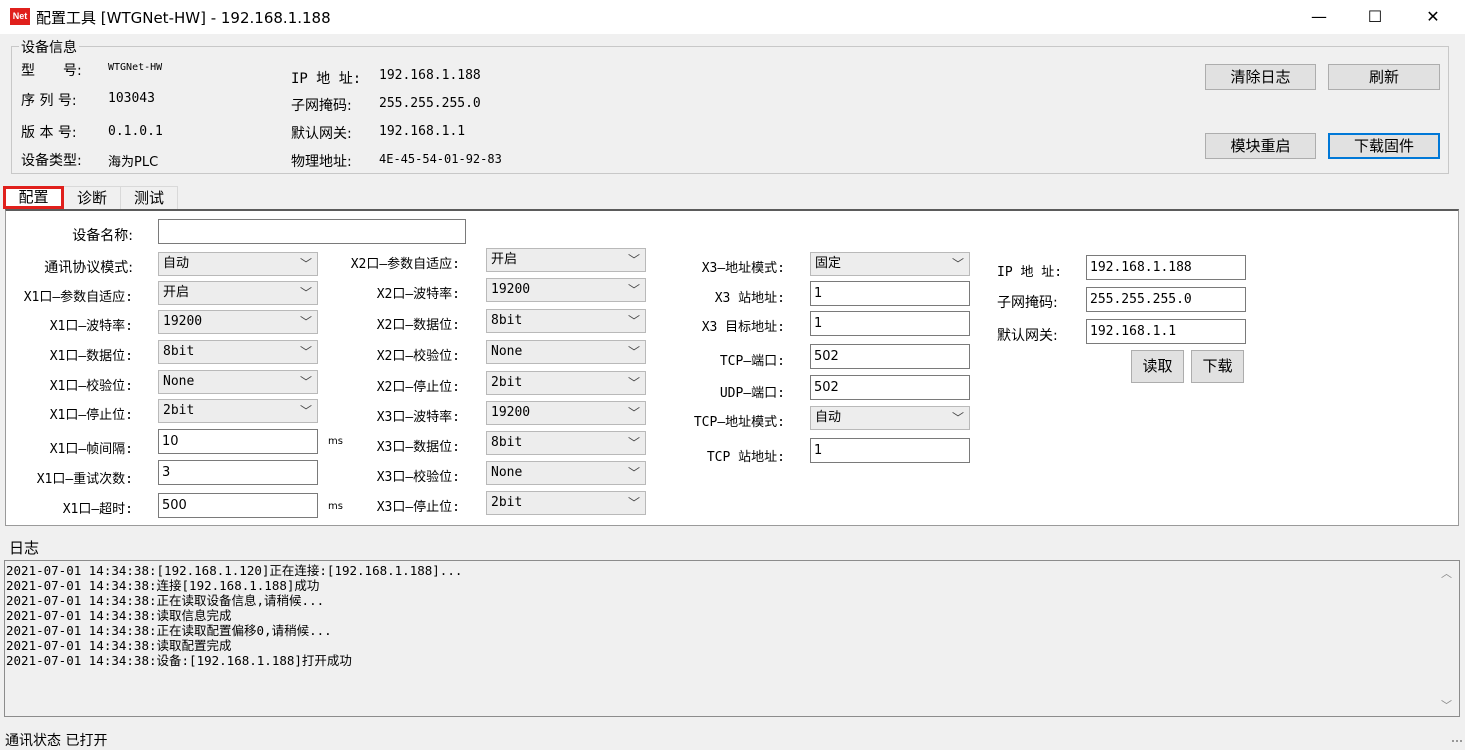 The image size is (1465, 750). Describe the element at coordinates (326, 79) in the screenshot. I see `info-ip-label: IP 地 址:` at that location.